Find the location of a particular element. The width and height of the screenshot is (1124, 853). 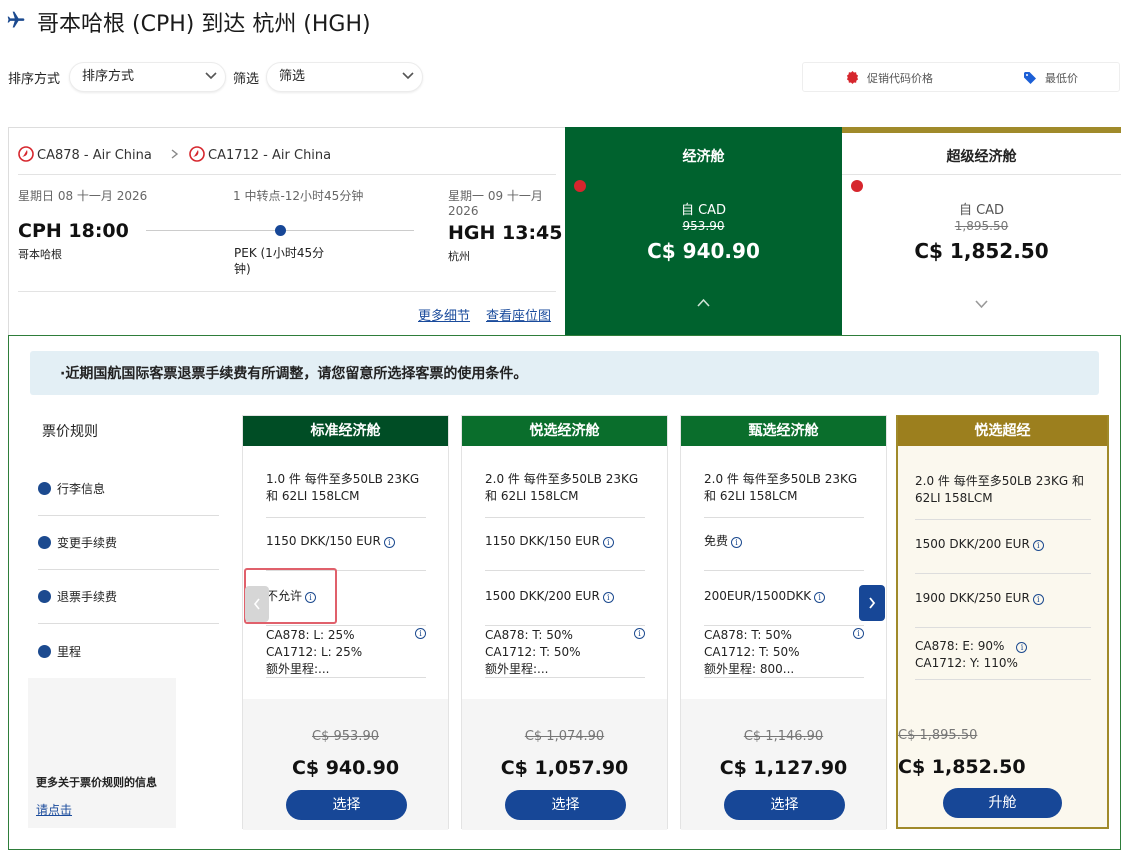

sort-label: 排序方式 is located at coordinates (34, 79).